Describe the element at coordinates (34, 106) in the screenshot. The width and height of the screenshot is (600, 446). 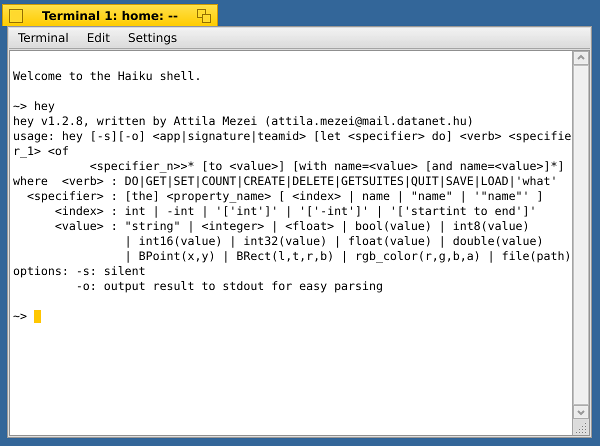
I see `terminal-line: ~> hey` at that location.